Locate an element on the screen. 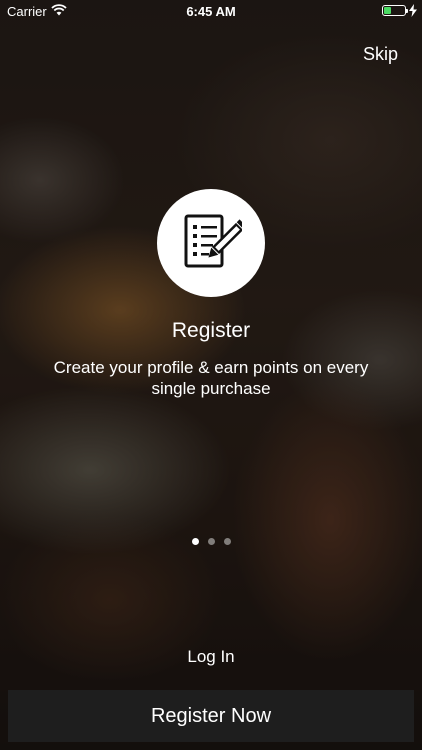  login-button: Log In is located at coordinates (211, 657).